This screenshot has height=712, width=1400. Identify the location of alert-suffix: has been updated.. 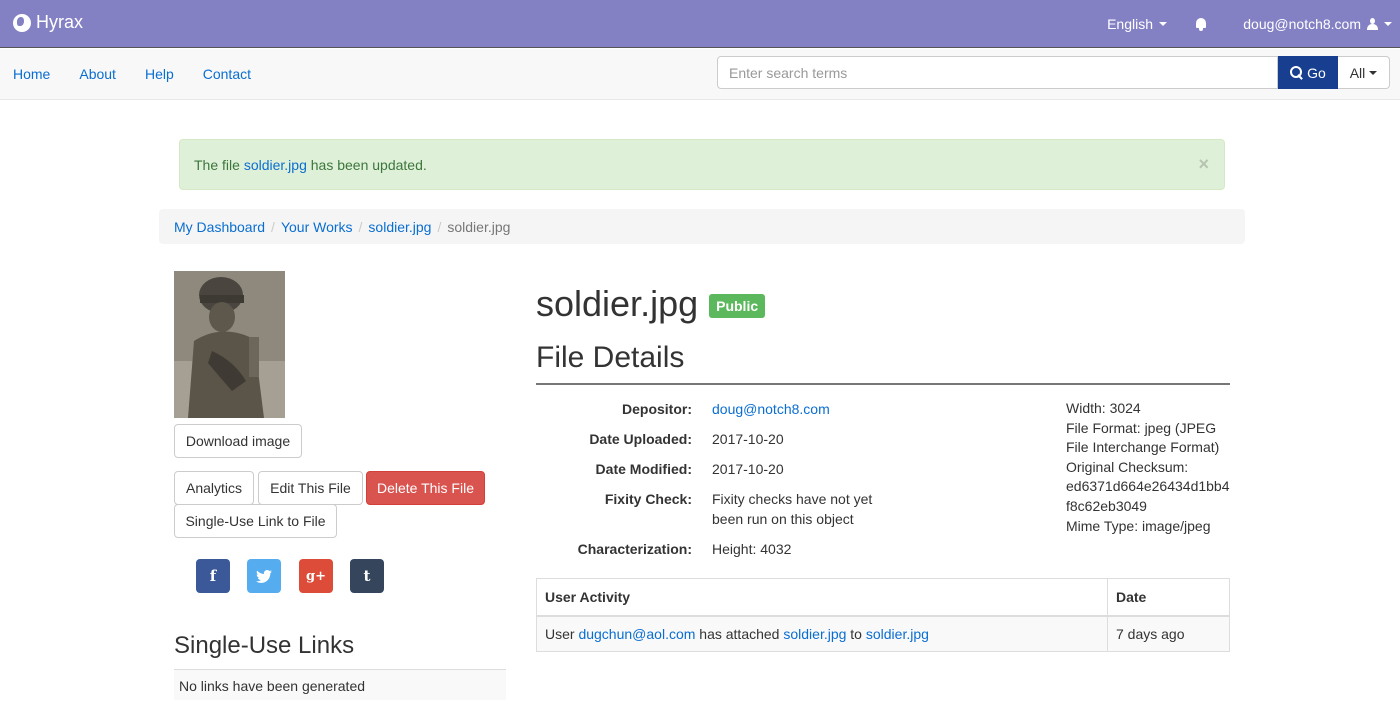
(366, 165).